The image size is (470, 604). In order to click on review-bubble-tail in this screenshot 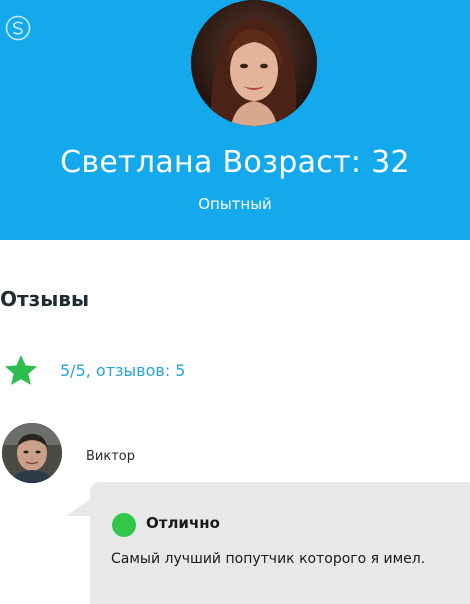, I will do `click(79, 507)`.